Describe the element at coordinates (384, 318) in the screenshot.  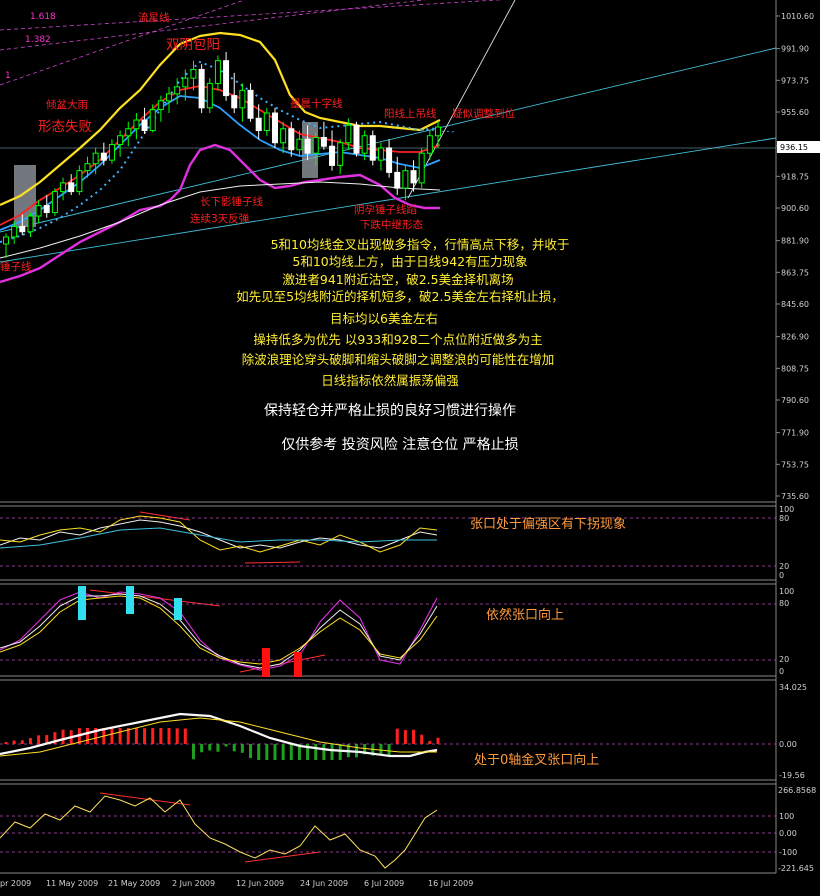
I see `note-line-5: 目标均以6美金左右` at that location.